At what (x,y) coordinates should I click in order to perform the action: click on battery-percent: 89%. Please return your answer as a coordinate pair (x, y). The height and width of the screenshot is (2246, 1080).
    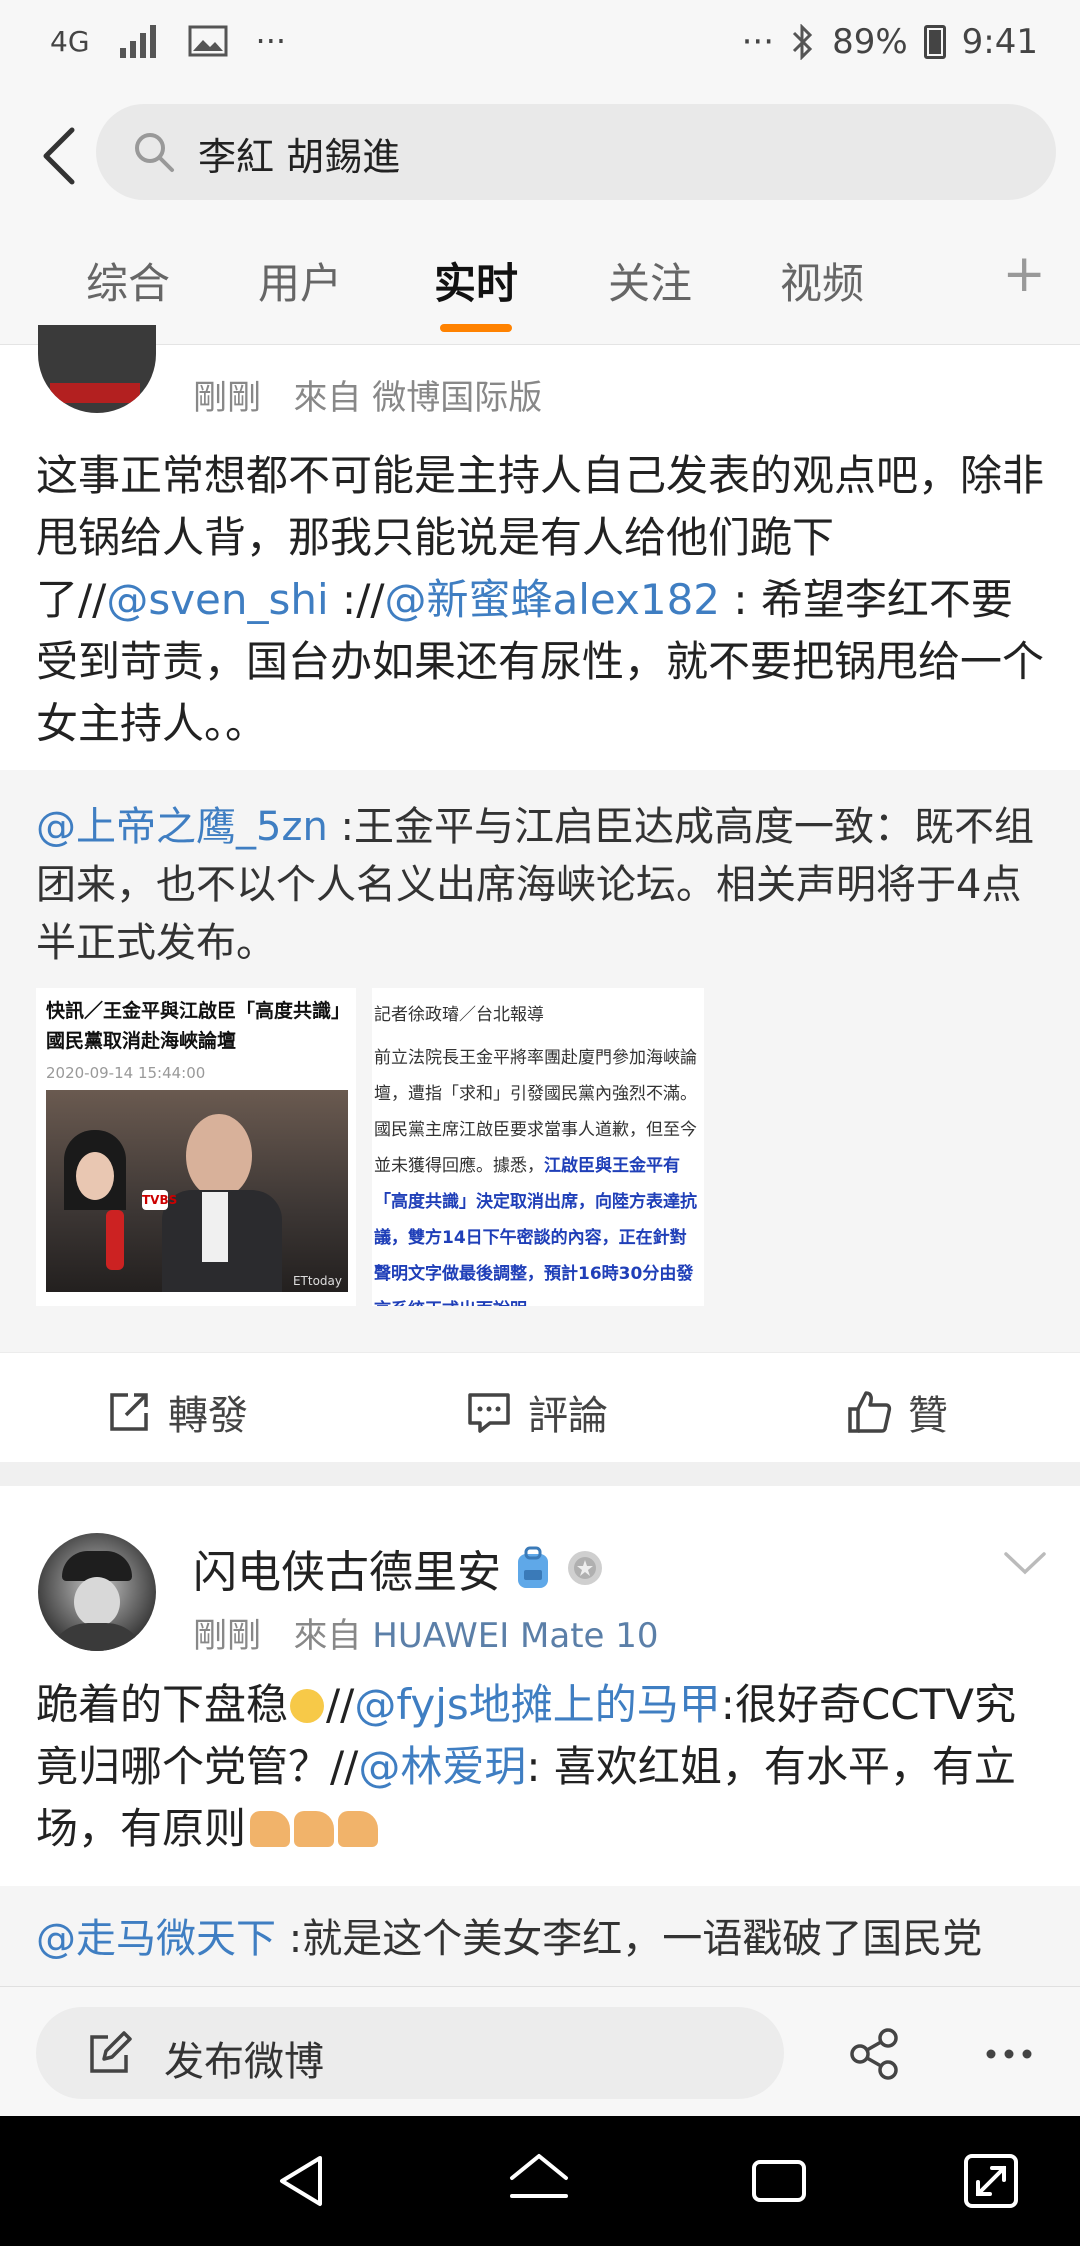
    Looking at the image, I should click on (870, 42).